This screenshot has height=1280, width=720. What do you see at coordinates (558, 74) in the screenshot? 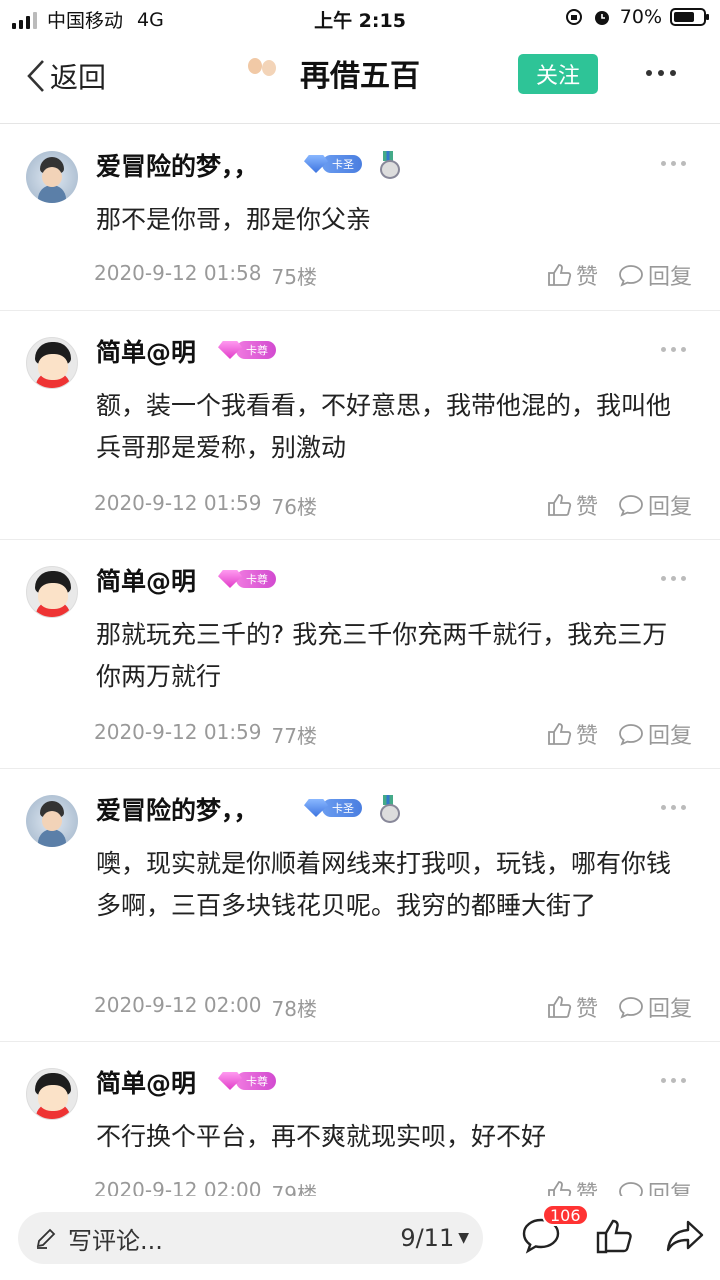
I see `follow-button: 关注` at bounding box center [558, 74].